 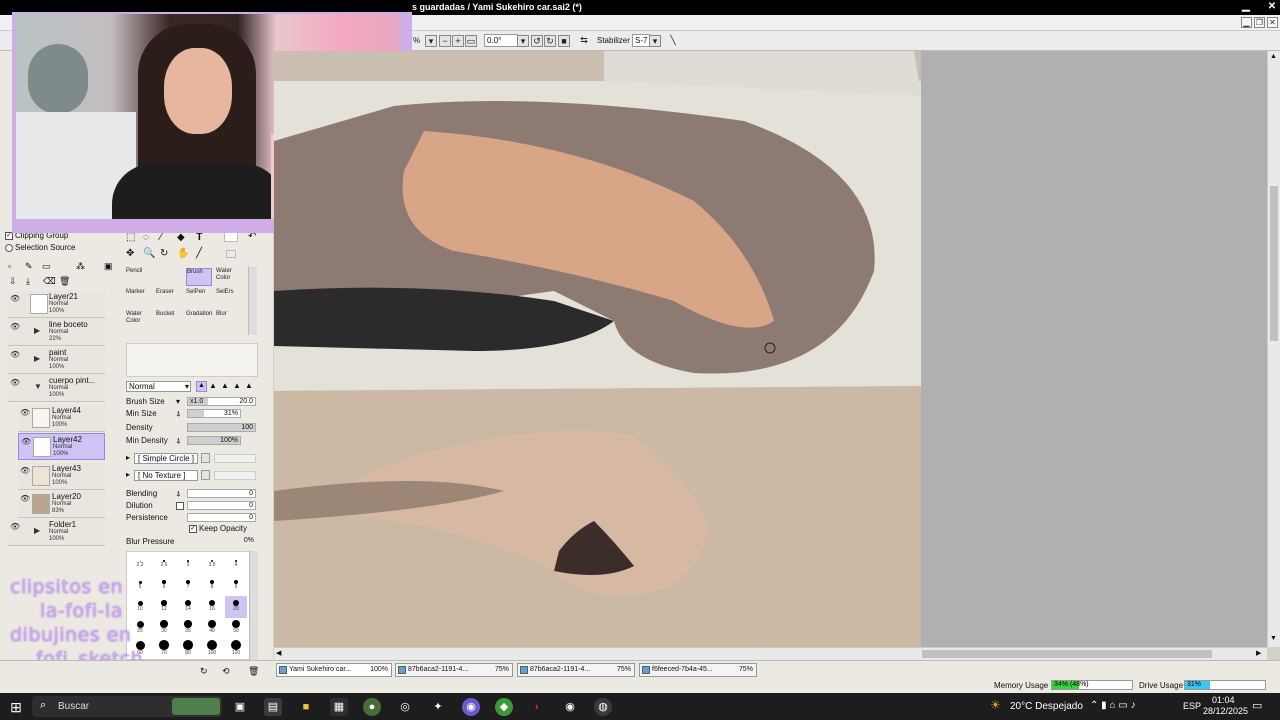 I want to click on persistence-slider: 0, so click(x=221, y=517).